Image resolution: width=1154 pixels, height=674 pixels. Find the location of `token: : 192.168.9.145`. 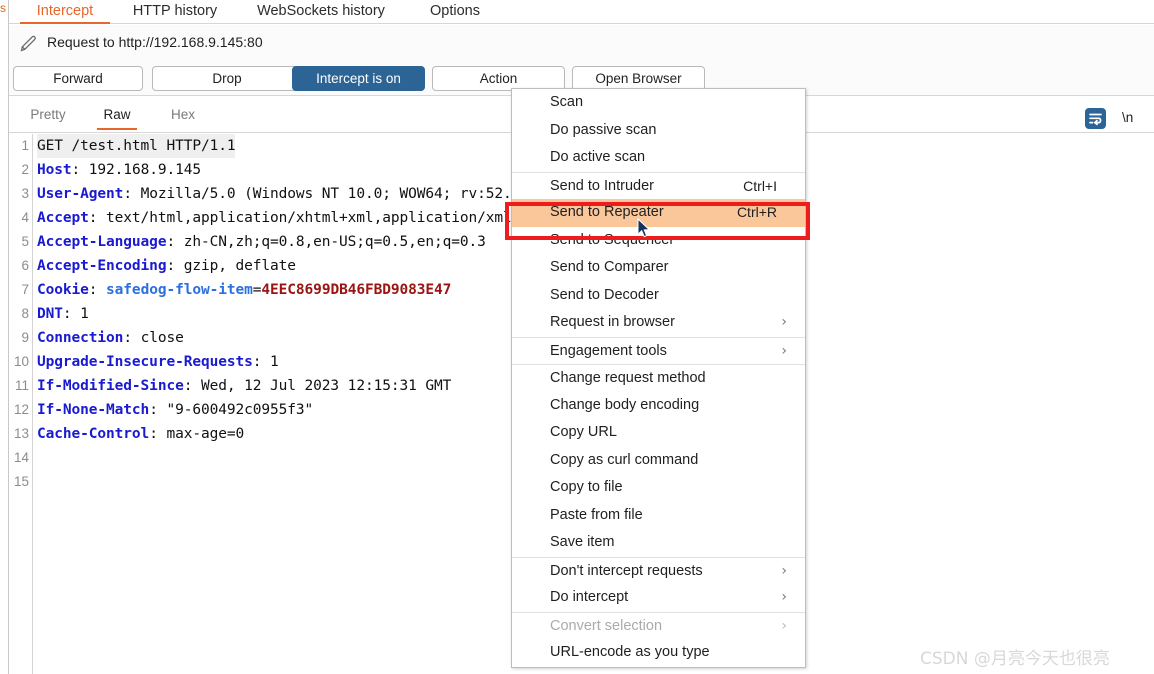

token: : 192.168.9.145 is located at coordinates (136, 170).